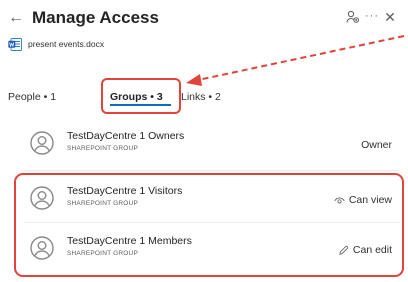  I want to click on tab-people: People • 1, so click(32, 97).